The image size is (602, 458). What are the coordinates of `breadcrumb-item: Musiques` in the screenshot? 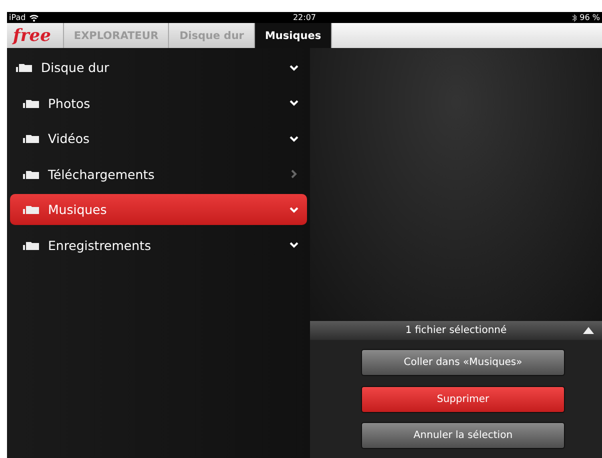 It's located at (293, 35).